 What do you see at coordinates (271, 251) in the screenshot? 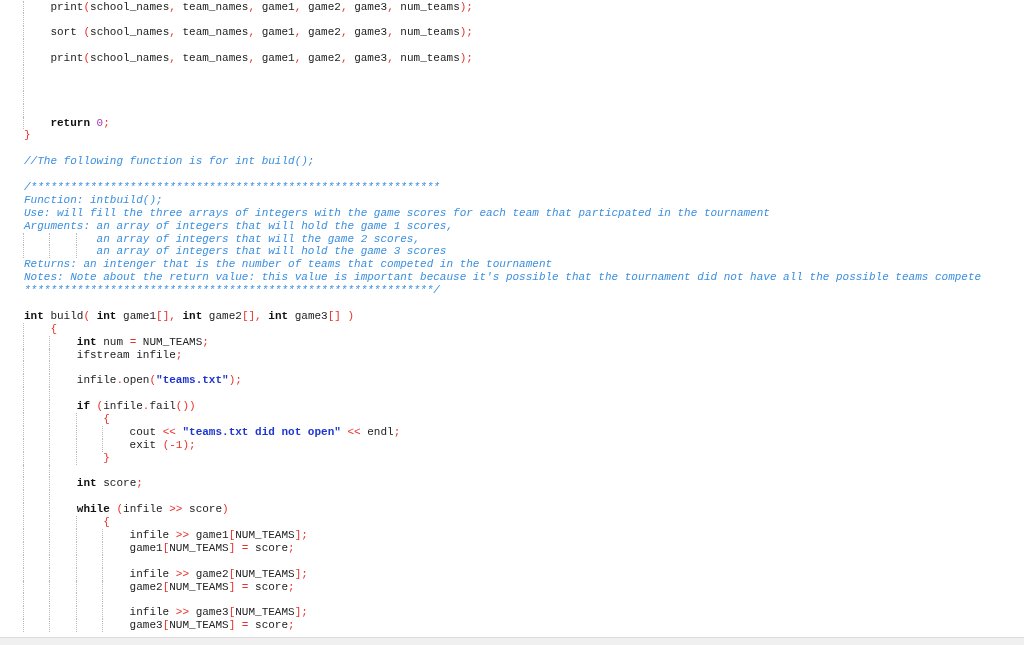
I see `code-line: an array of integers that will hold the game 3 scores` at bounding box center [271, 251].